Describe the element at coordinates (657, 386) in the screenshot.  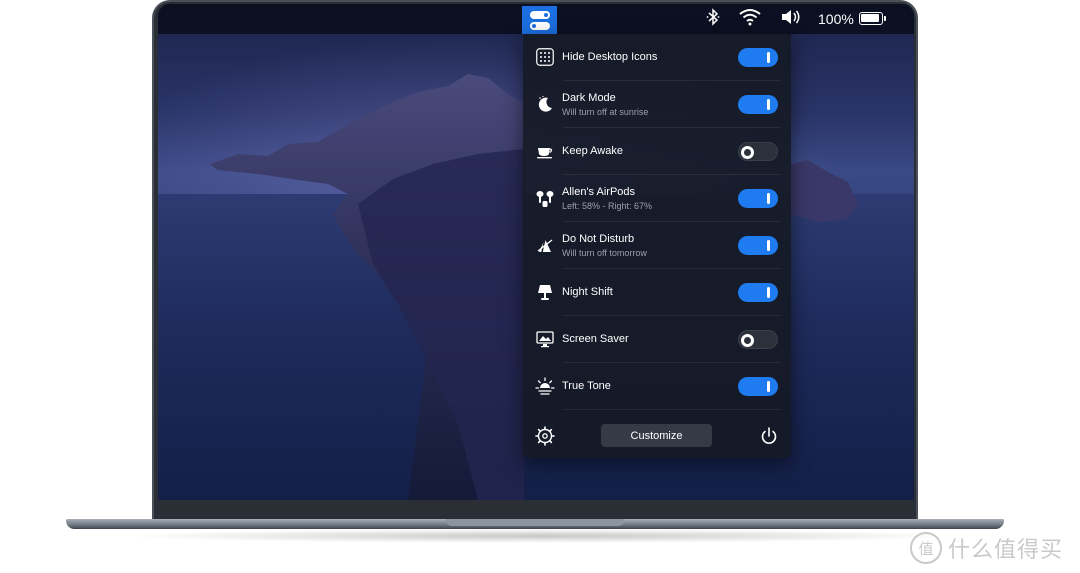
I see `row-true-tone: True Tone` at that location.